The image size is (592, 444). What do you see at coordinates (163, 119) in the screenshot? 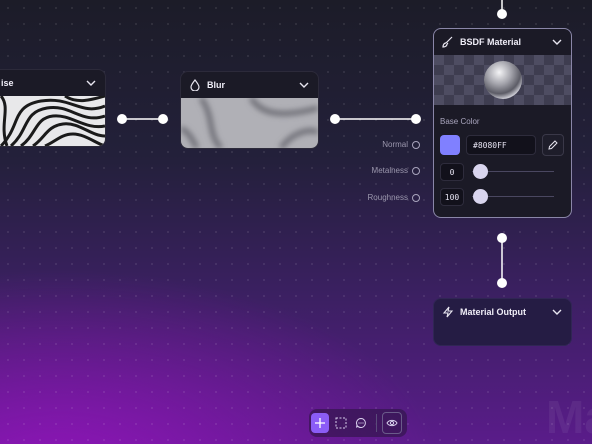
I see `blur-input-socket` at bounding box center [163, 119].